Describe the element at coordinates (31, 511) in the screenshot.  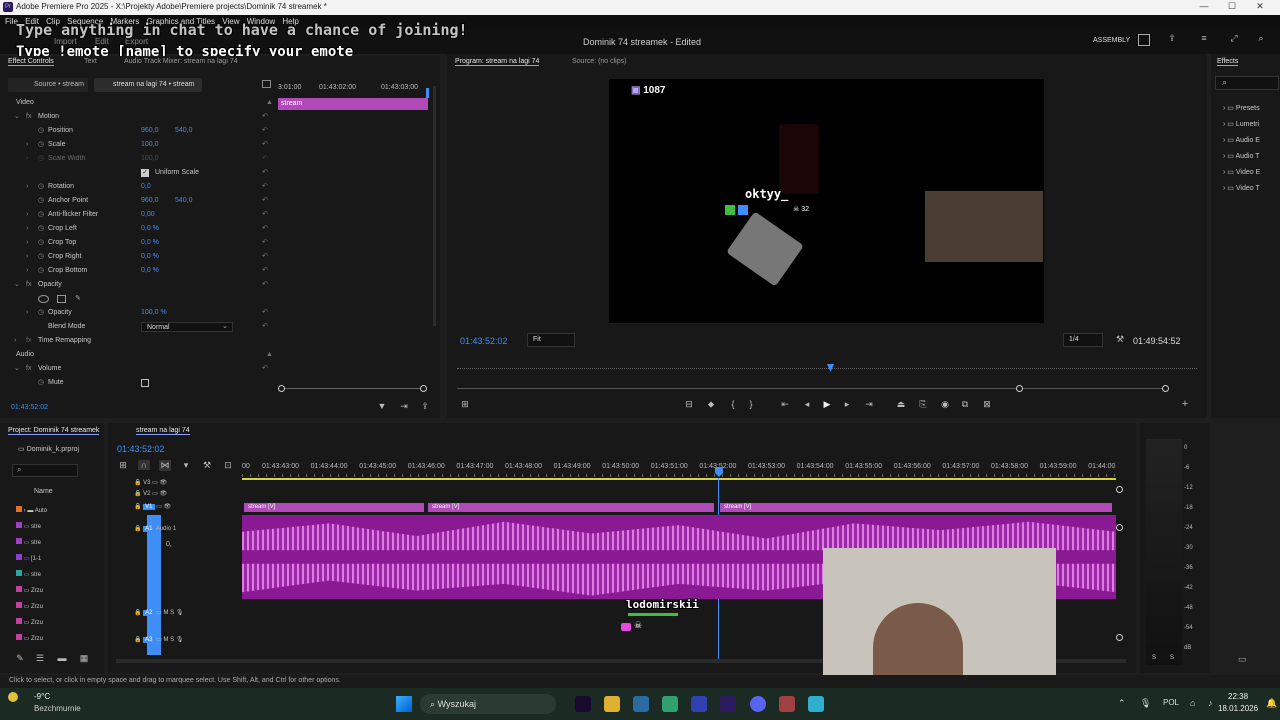
I see `list-item: › ▬ Auto` at that location.